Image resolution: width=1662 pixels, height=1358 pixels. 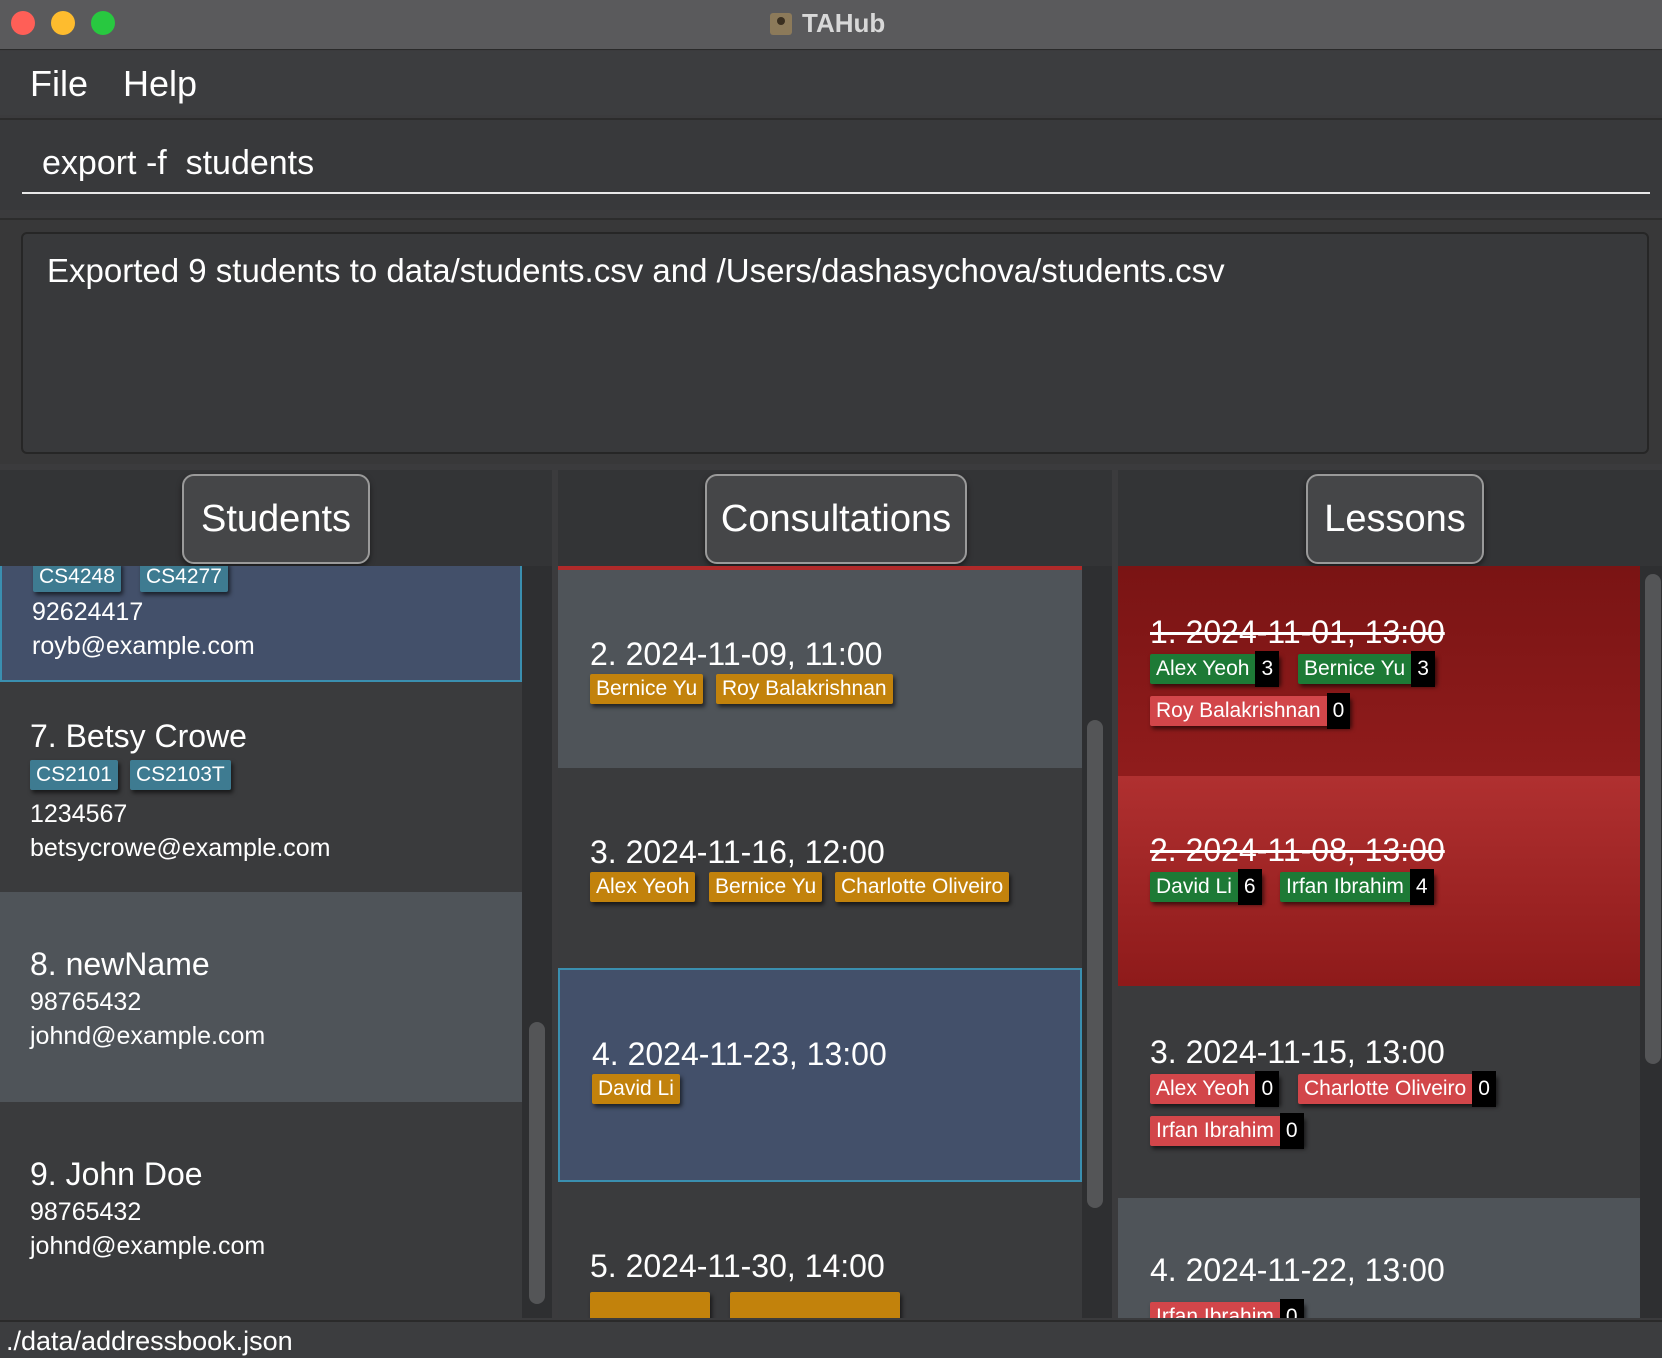 What do you see at coordinates (1297, 1052) in the screenshot?
I see `lesson-title: 3. 2024-11-15, 13:00` at bounding box center [1297, 1052].